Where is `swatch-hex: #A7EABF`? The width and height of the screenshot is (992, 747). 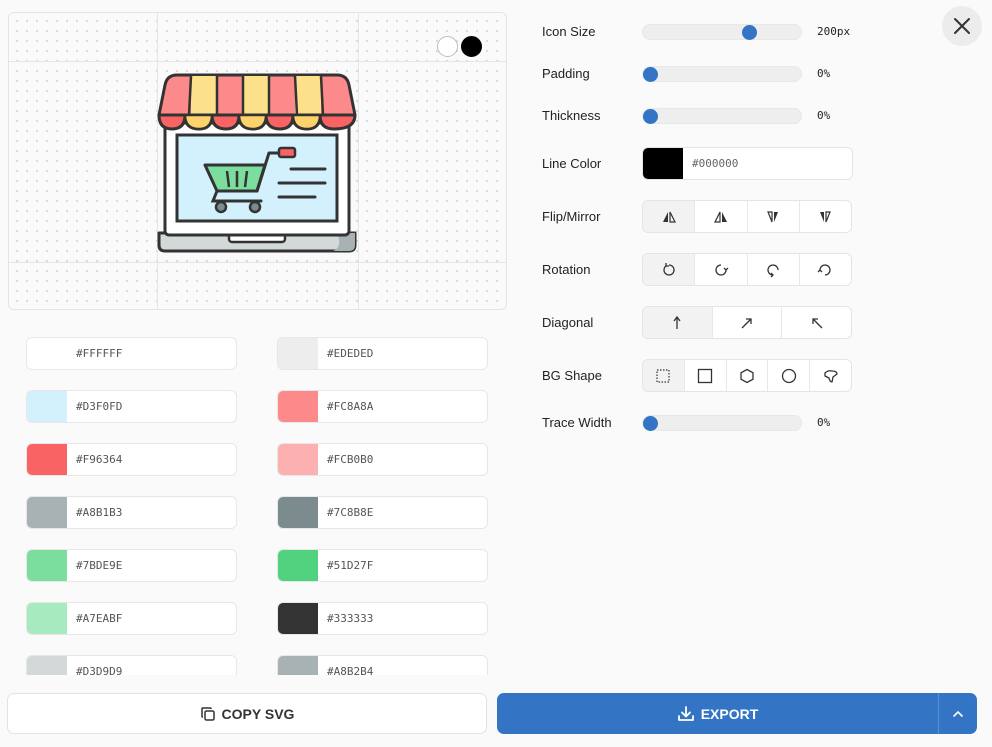 swatch-hex: #A7EABF is located at coordinates (99, 618).